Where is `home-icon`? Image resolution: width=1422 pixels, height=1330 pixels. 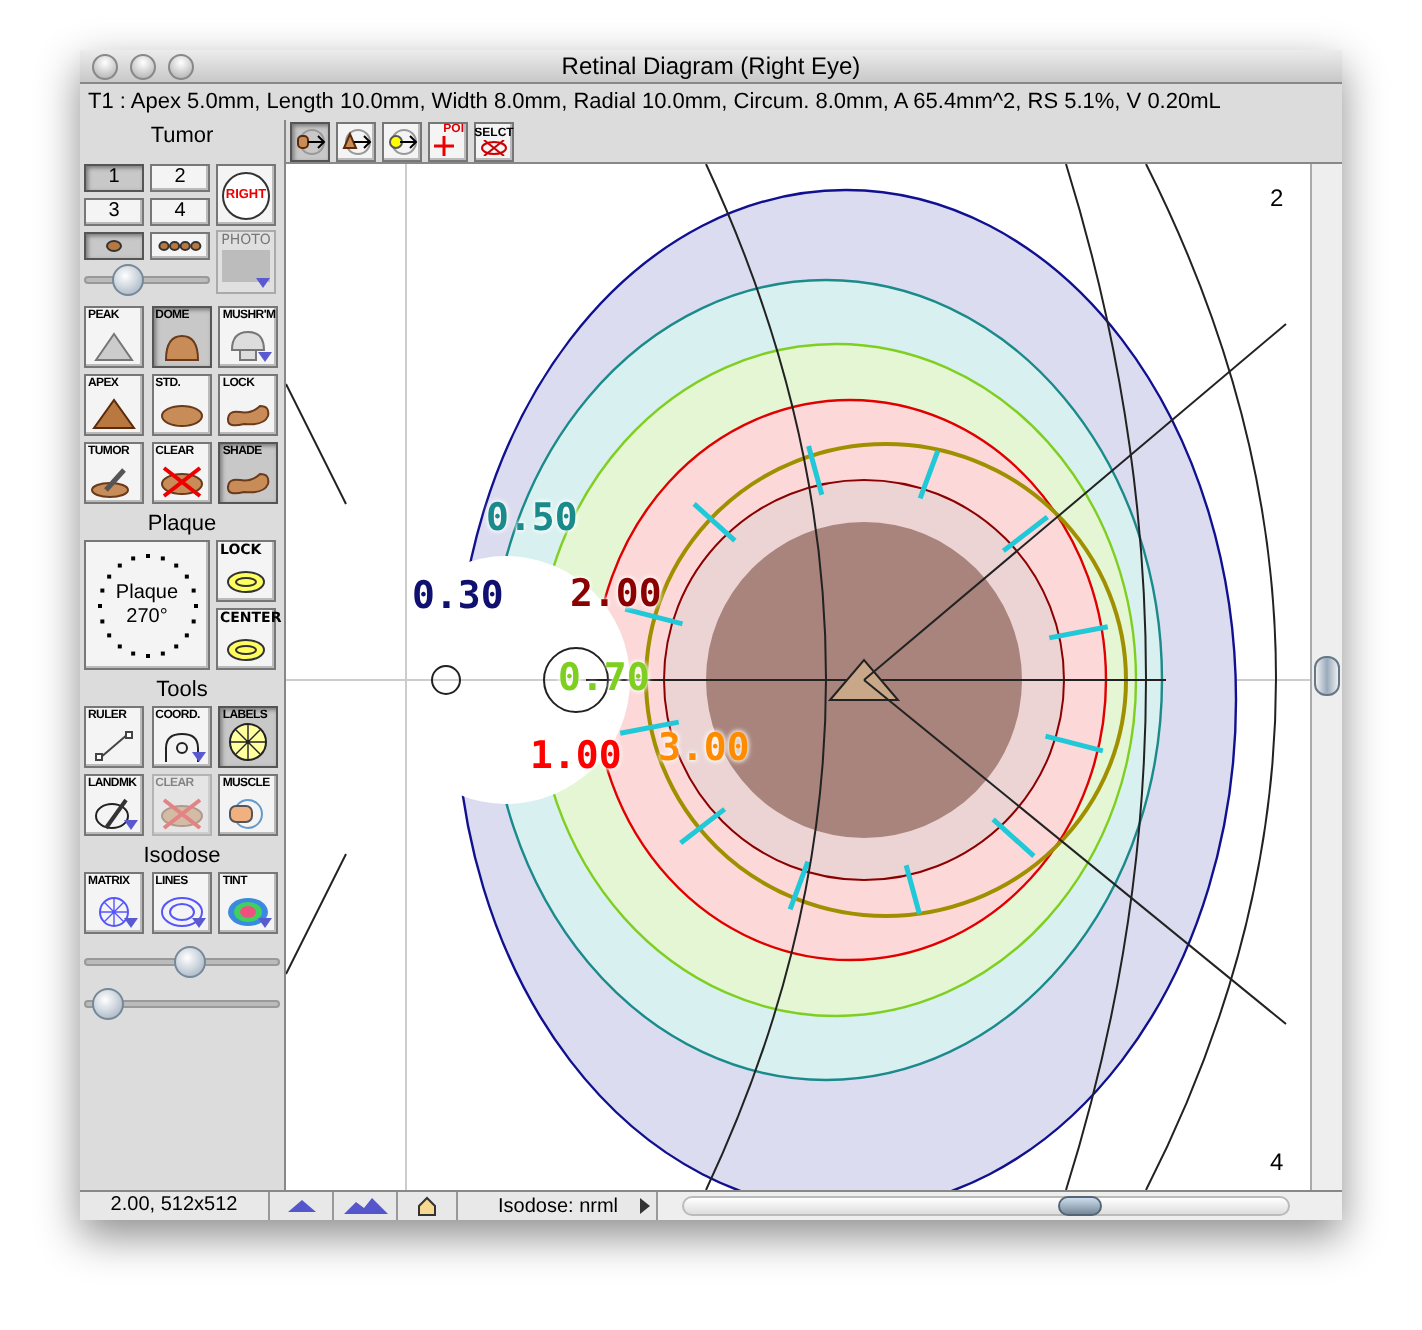
home-icon is located at coordinates (427, 1206).